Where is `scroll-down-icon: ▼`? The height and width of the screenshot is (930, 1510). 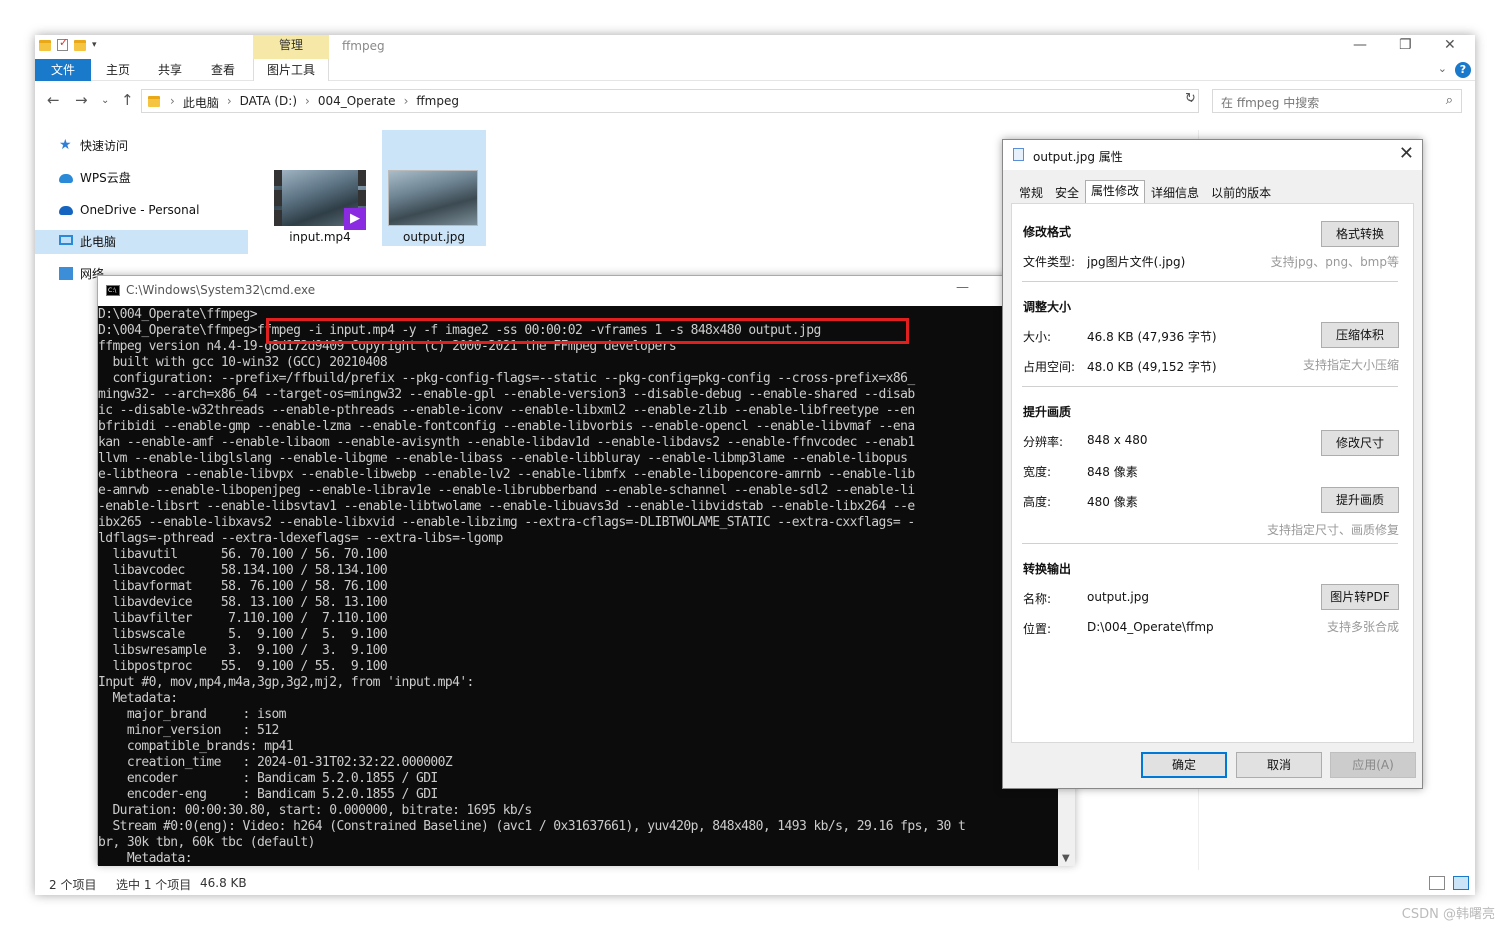
scroll-down-icon: ▼ is located at coordinates (1066, 858).